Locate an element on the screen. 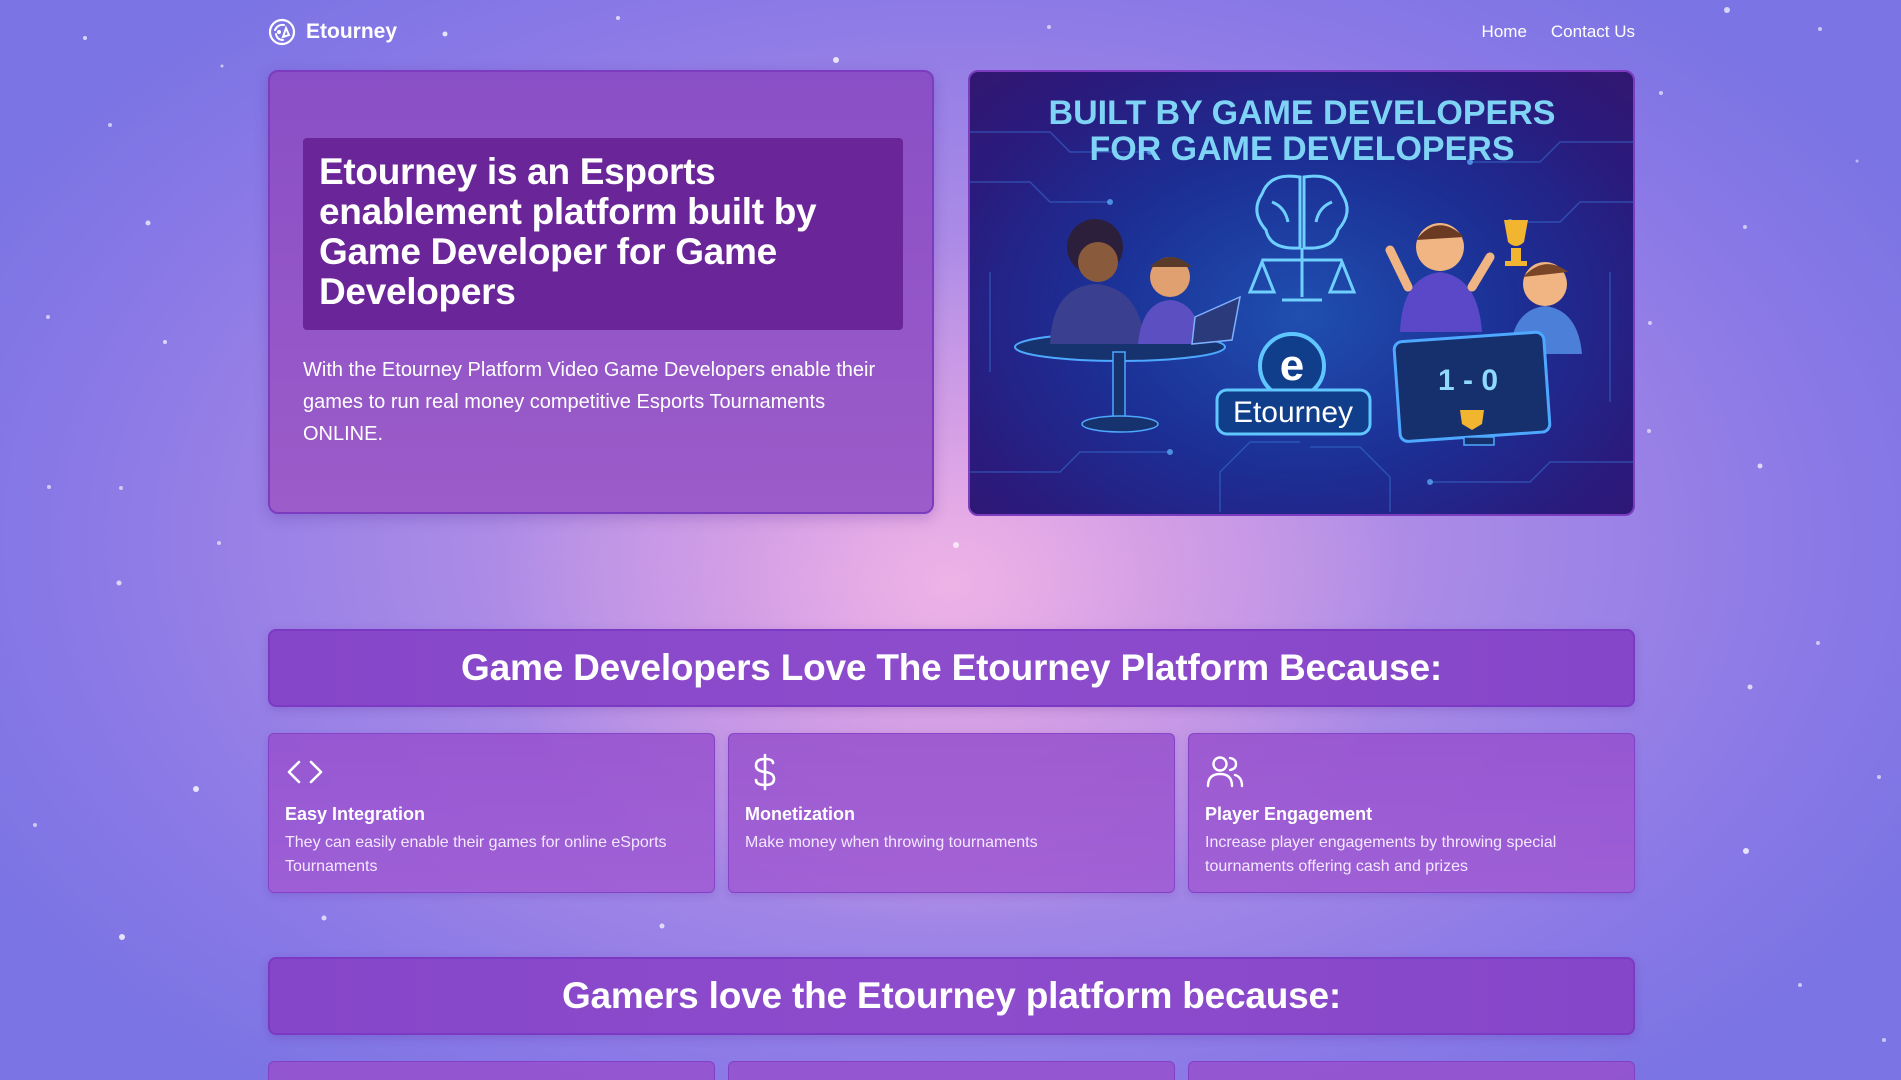 The image size is (1901, 1080). etourney-image-logo: e Etourney is located at coordinates (1293, 384).